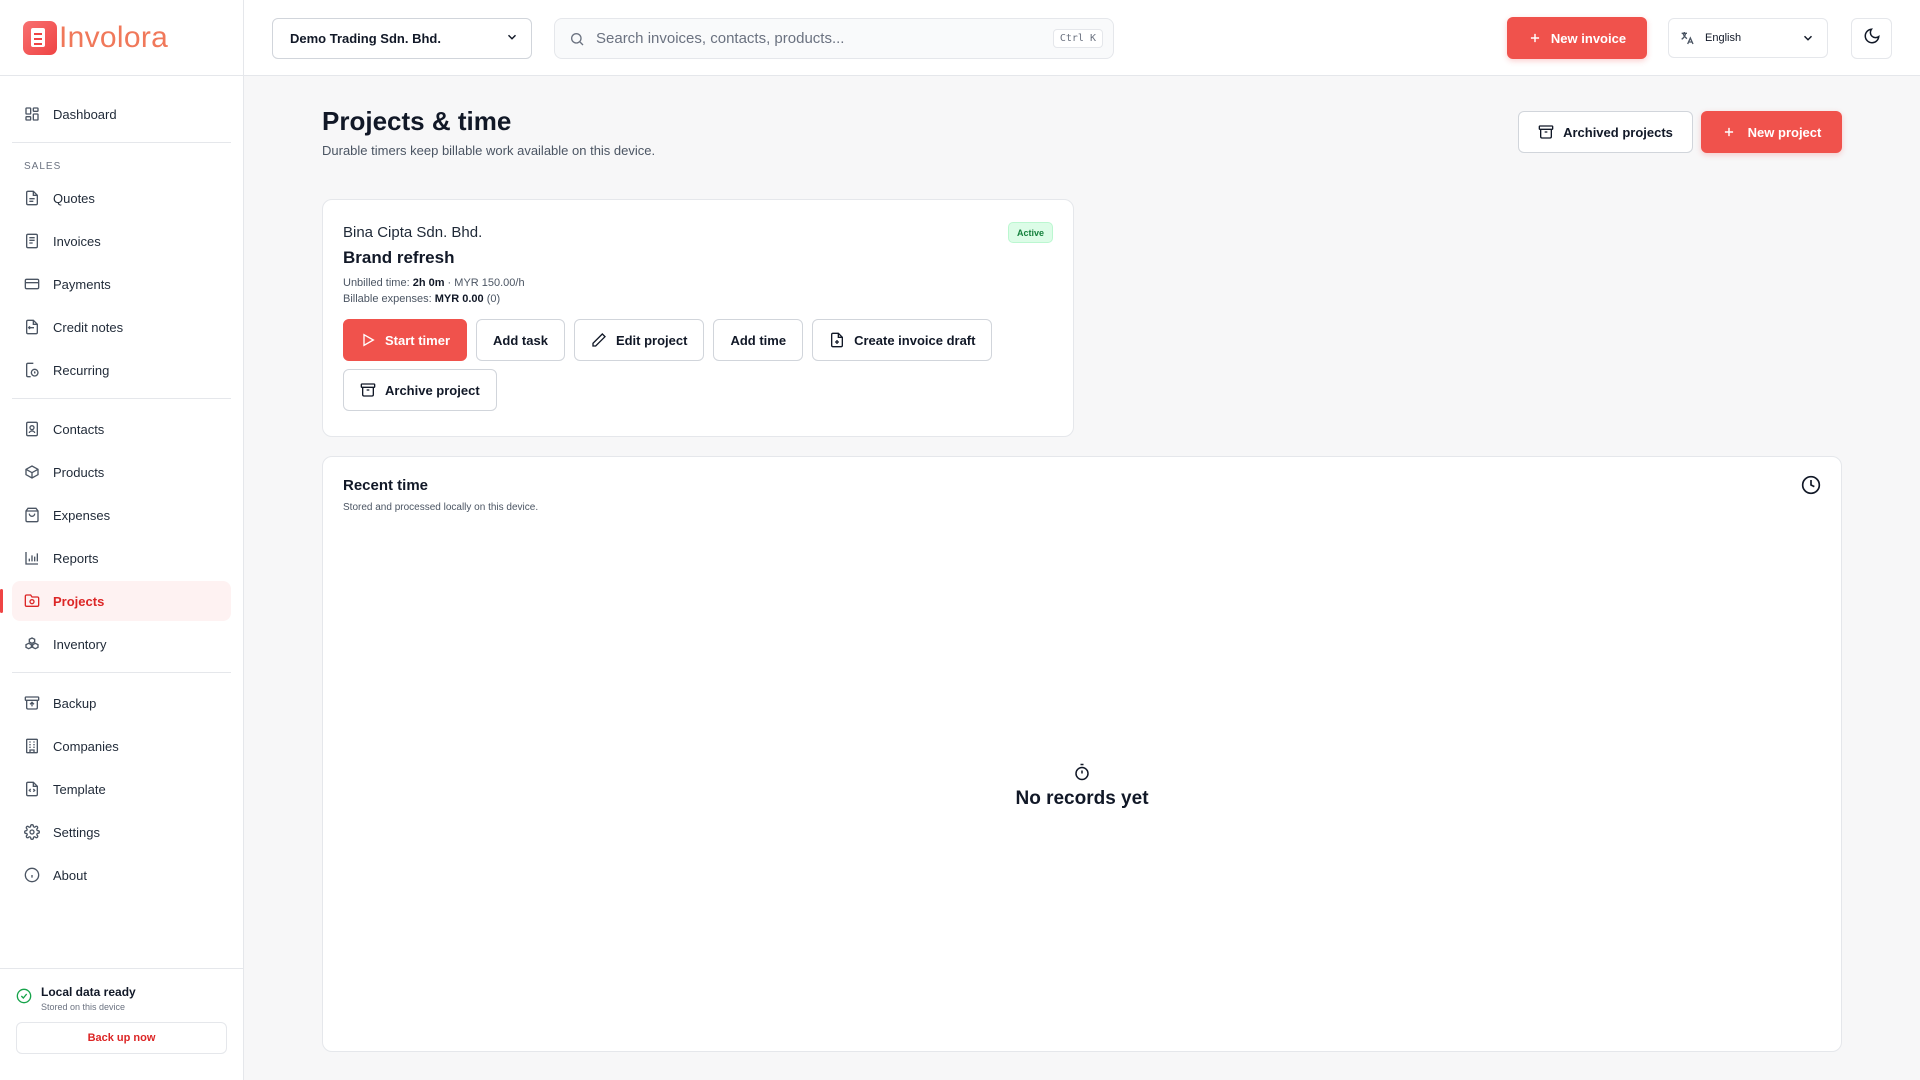 The width and height of the screenshot is (1920, 1080). I want to click on sidebar-item-contacts: Contacts, so click(121, 429).